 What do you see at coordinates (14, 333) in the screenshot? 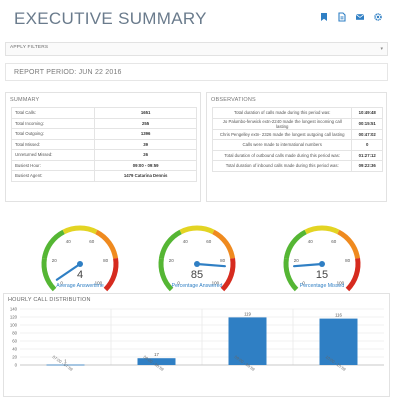
I see `y-tick-label: 80` at bounding box center [14, 333].